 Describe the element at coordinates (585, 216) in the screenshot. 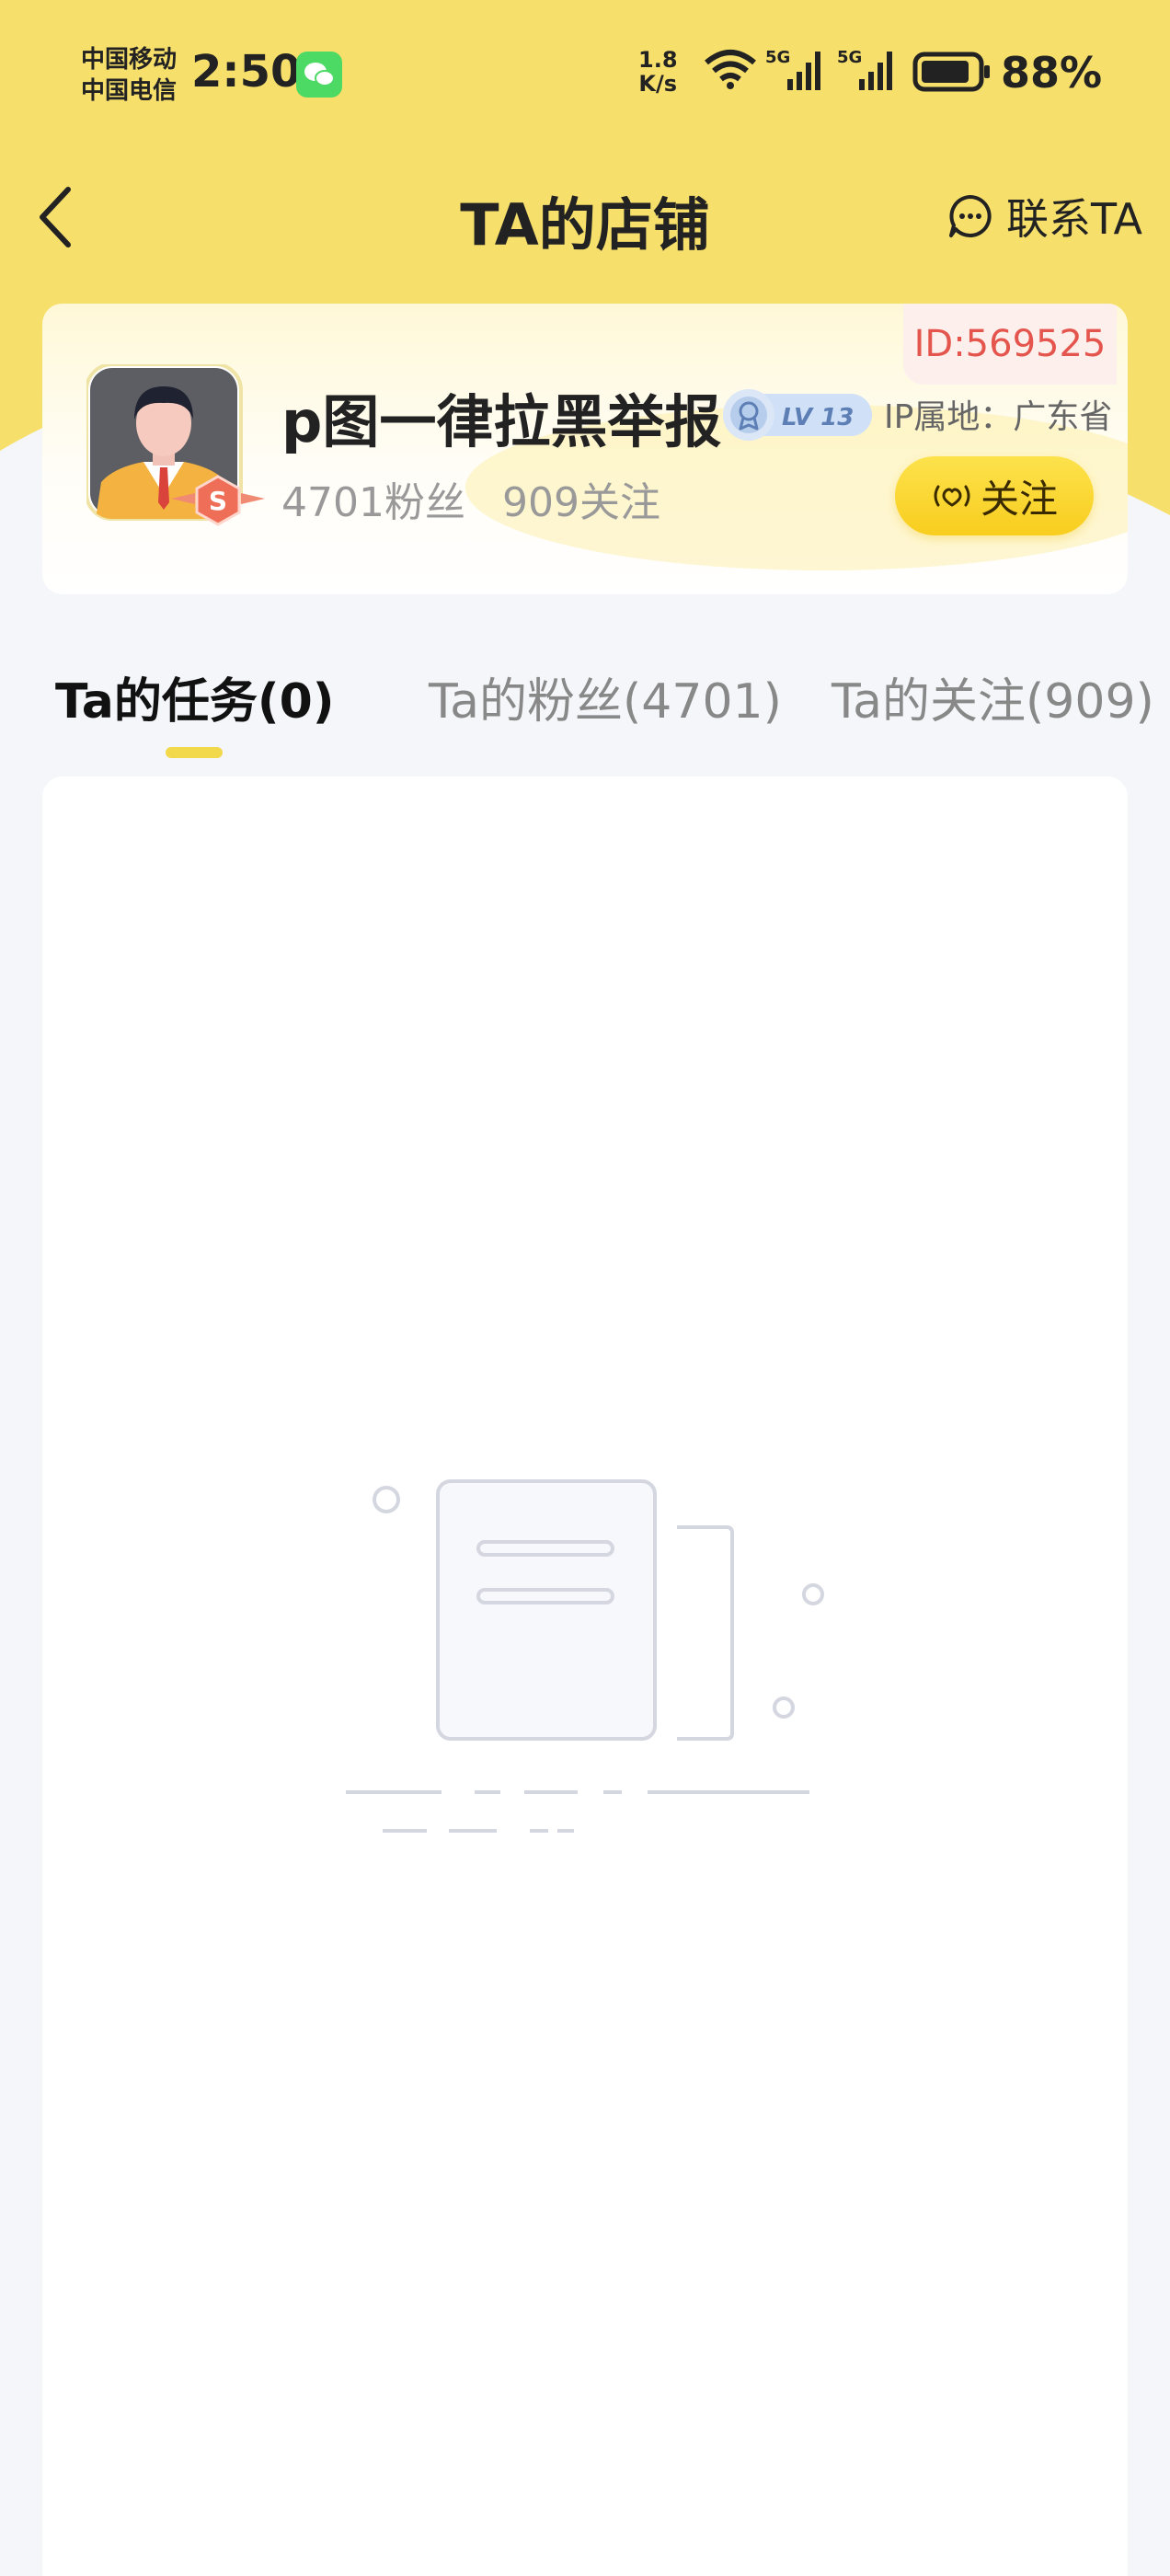

I see `nav-bar: TA的店铺 联系TA` at that location.